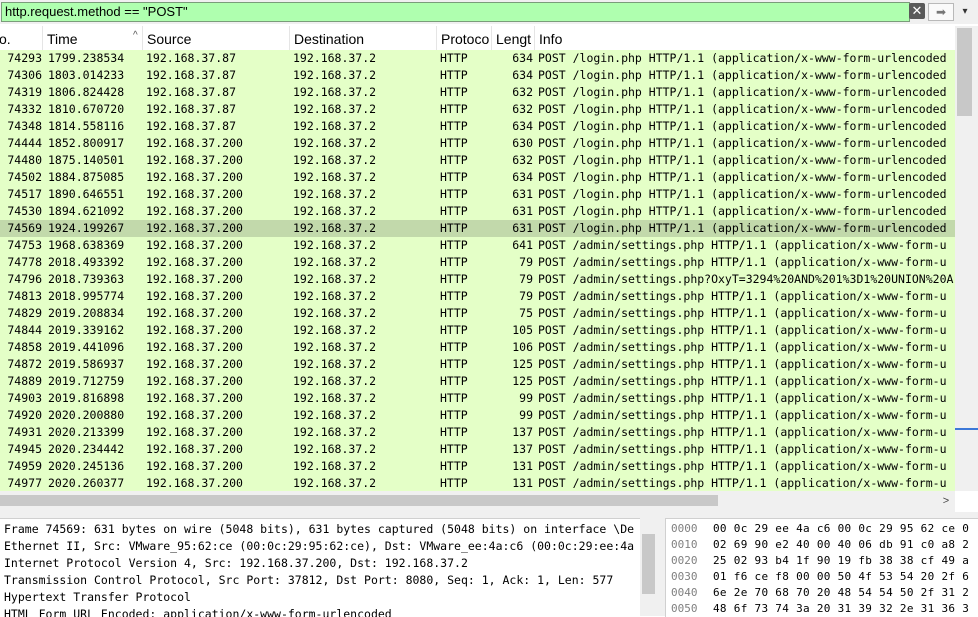 This screenshot has height=617, width=978. What do you see at coordinates (966, 429) in the screenshot?
I see `selected-packet-minimap-marker` at bounding box center [966, 429].